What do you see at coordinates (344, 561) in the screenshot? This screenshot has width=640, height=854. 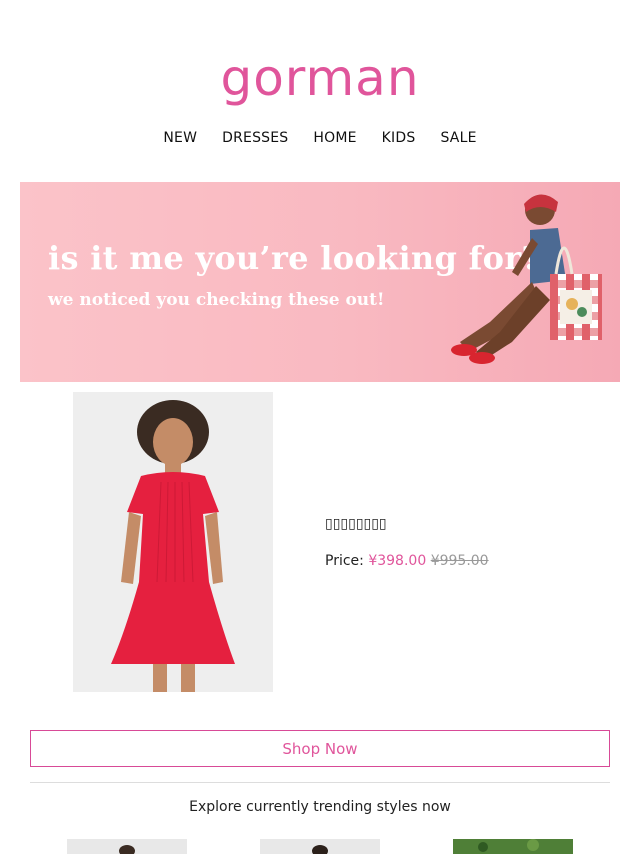 I see `price-label: Price:` at bounding box center [344, 561].